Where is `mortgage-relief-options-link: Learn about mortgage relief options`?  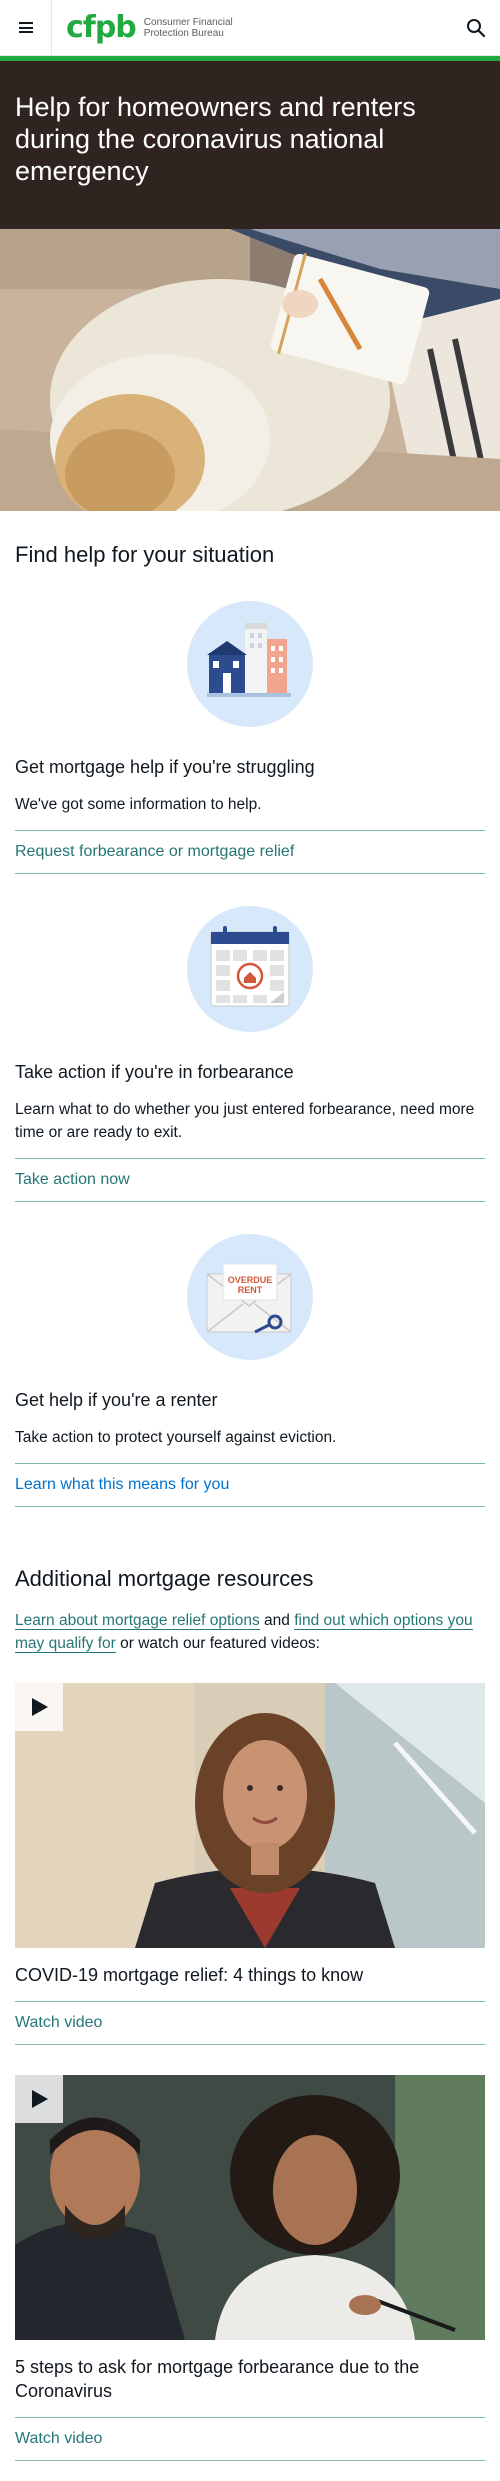
mortgage-relief-options-link: Learn about mortgage relief options is located at coordinates (137, 1621).